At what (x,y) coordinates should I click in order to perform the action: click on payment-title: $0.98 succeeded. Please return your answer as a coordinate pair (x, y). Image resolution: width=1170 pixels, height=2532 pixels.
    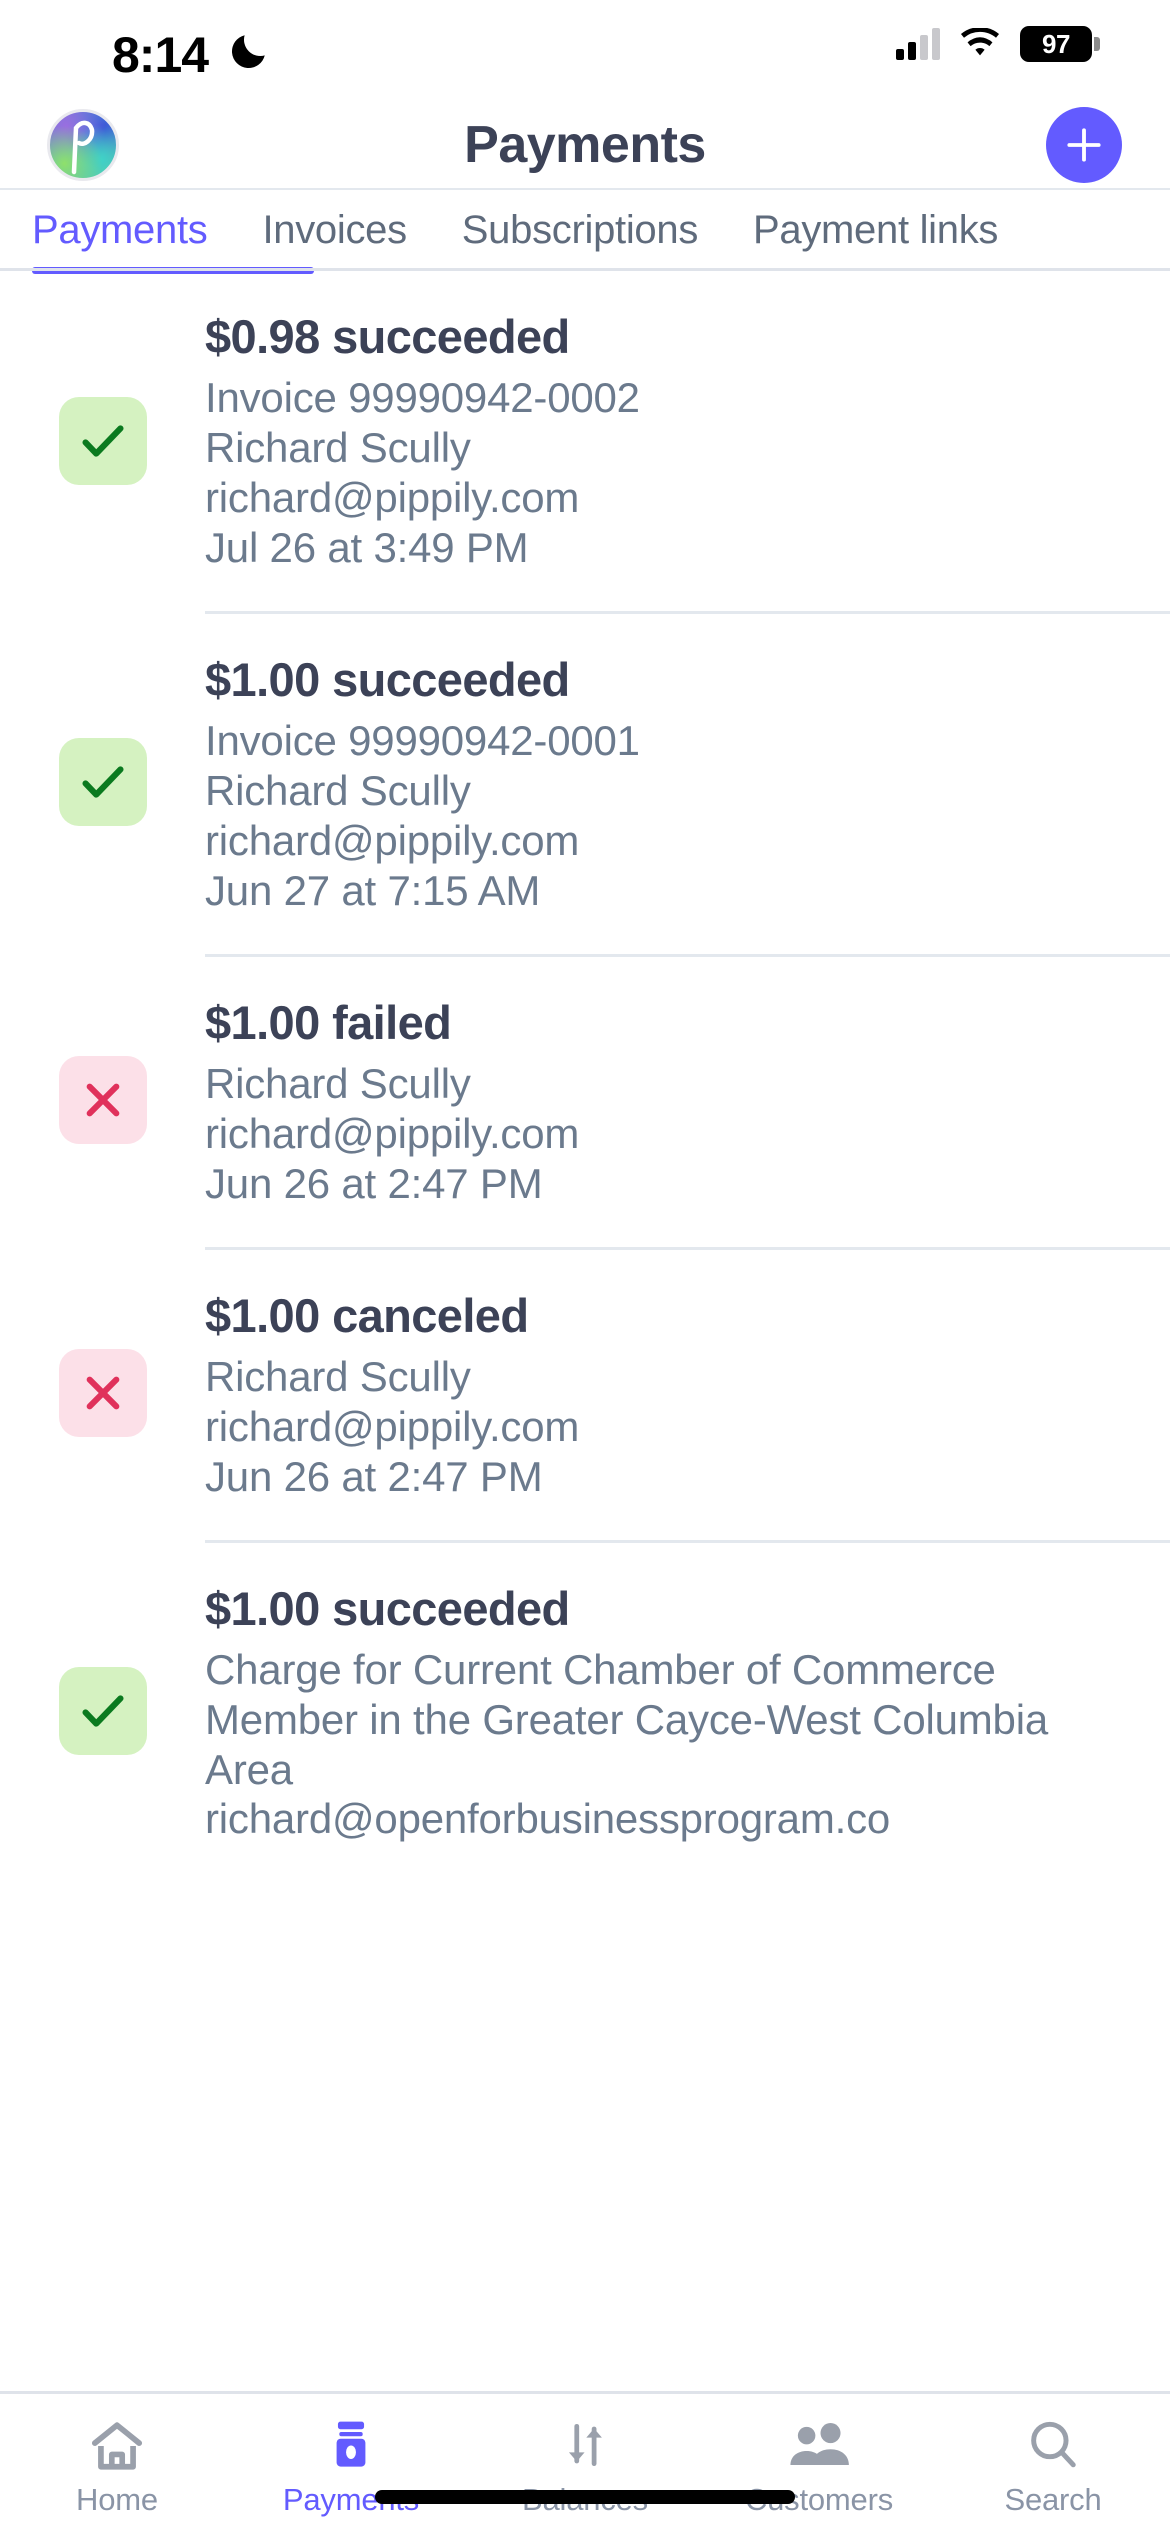
    Looking at the image, I should click on (387, 336).